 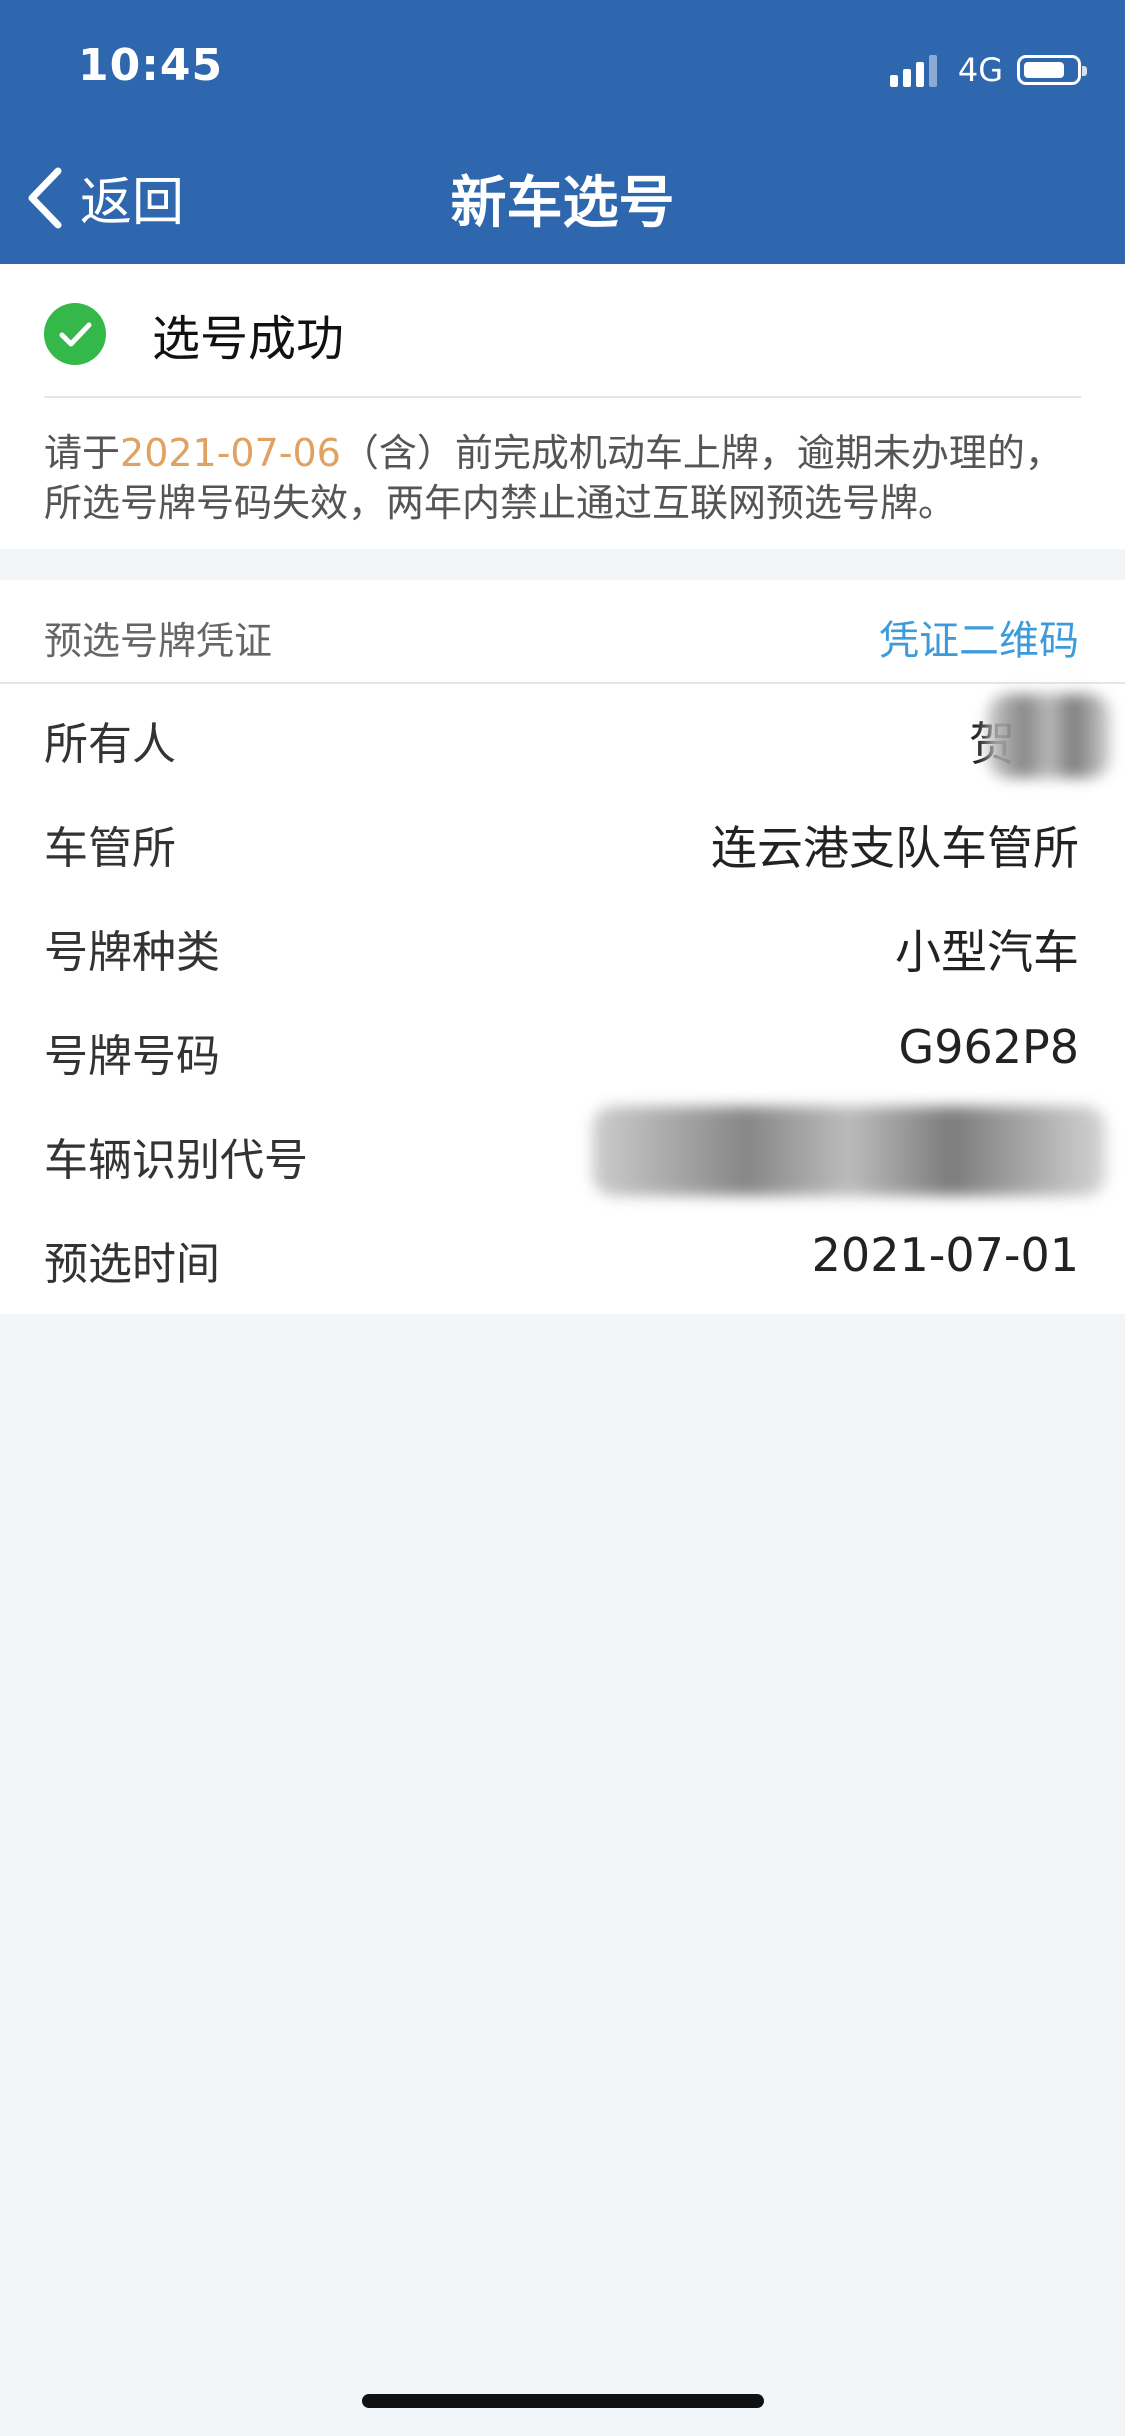 What do you see at coordinates (562, 397) in the screenshot?
I see `divider` at bounding box center [562, 397].